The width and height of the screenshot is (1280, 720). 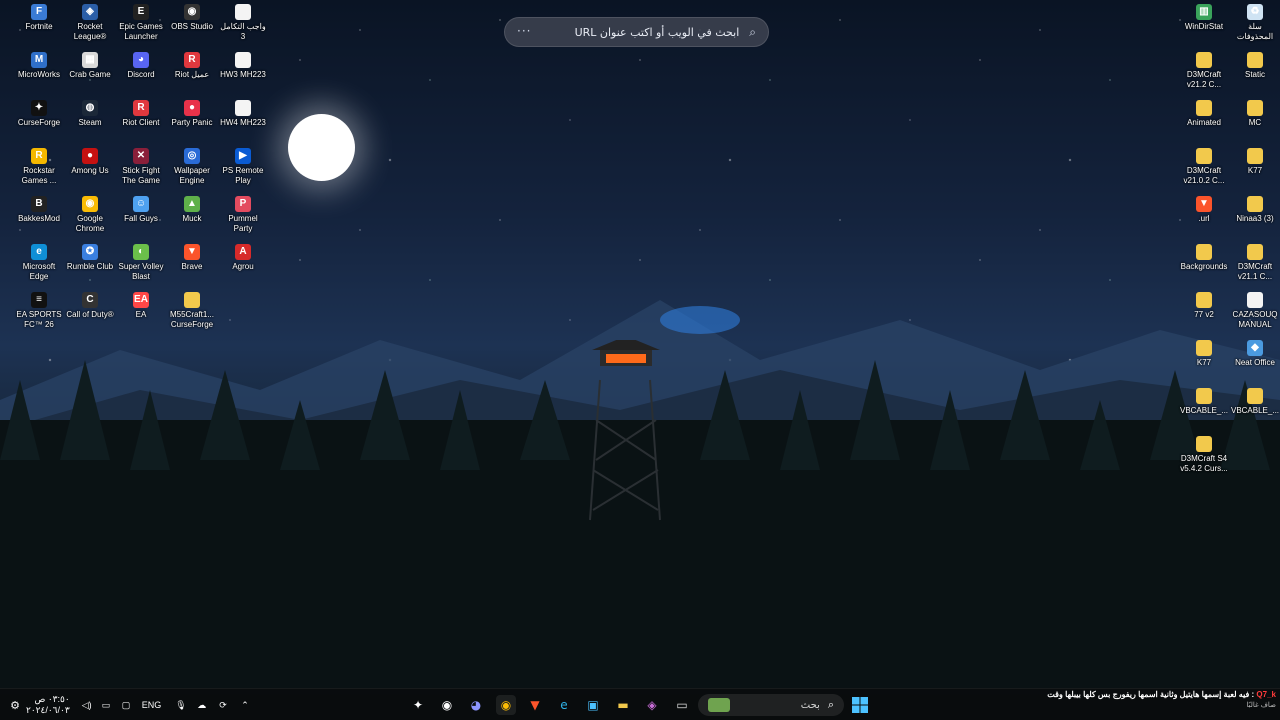 What do you see at coordinates (248, 705) in the screenshot?
I see `show-hidden-icons-icon: ⌃` at bounding box center [248, 705].